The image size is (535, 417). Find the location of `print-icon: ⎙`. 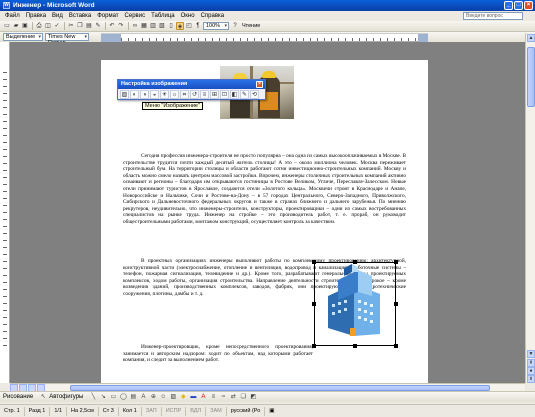

print-icon: ⎙ is located at coordinates (39, 26).